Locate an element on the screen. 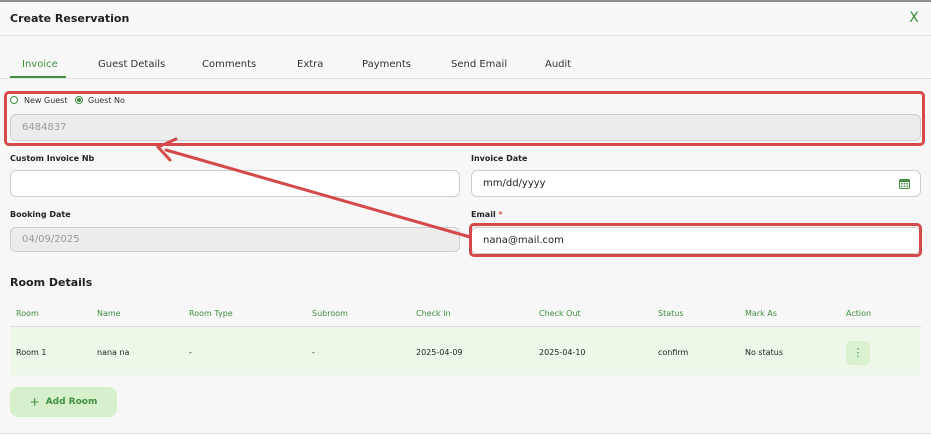  footer-divider is located at coordinates (465, 433).